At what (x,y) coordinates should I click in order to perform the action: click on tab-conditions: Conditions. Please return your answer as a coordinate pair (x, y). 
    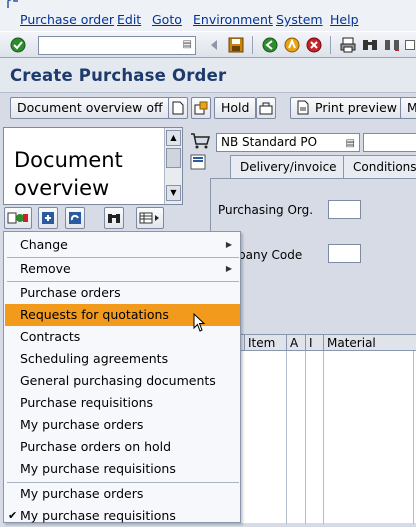
    Looking at the image, I should click on (379, 167).